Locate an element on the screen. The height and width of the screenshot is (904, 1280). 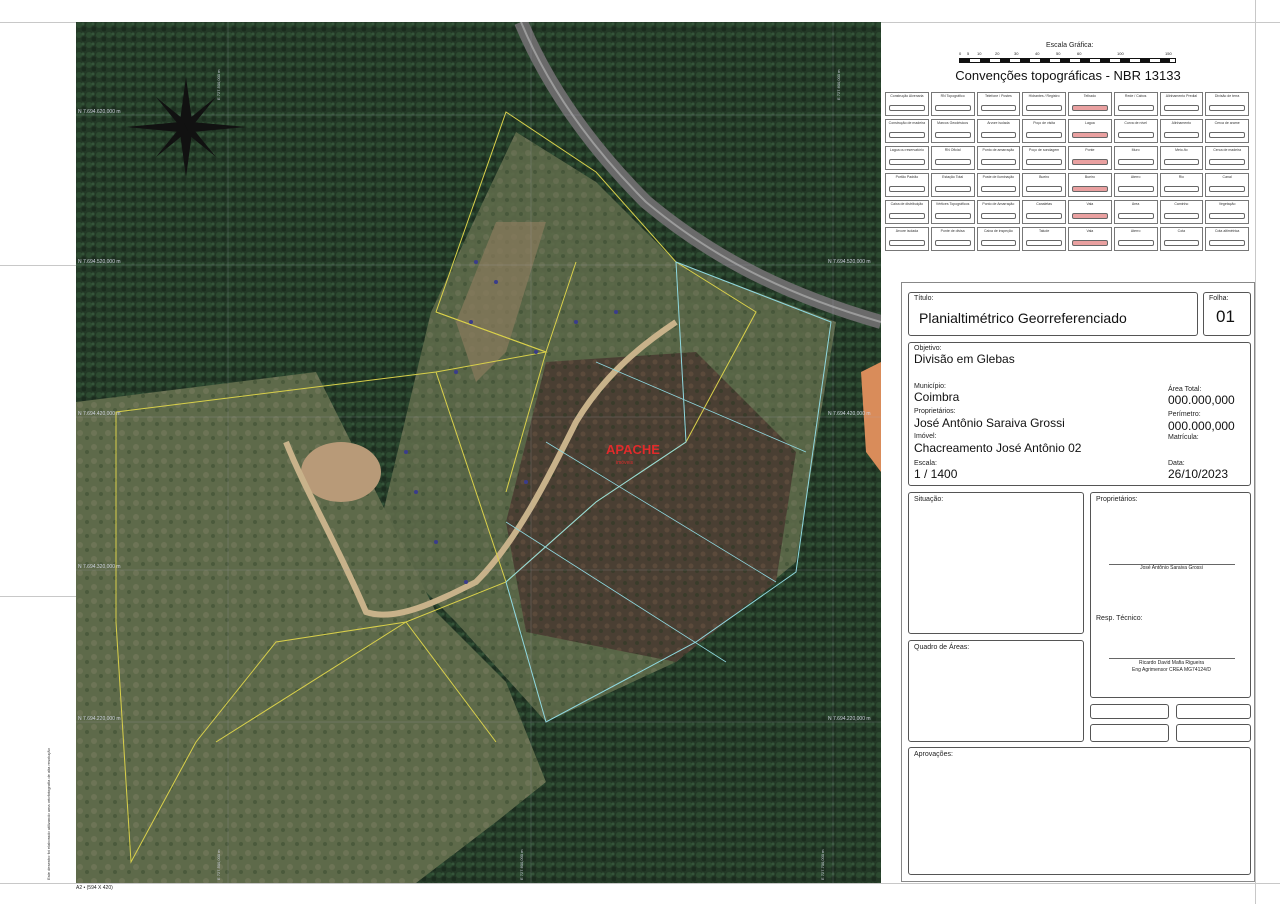
legend-symbol-cell: Telefone / Postes is located at coordinates (998, 104).